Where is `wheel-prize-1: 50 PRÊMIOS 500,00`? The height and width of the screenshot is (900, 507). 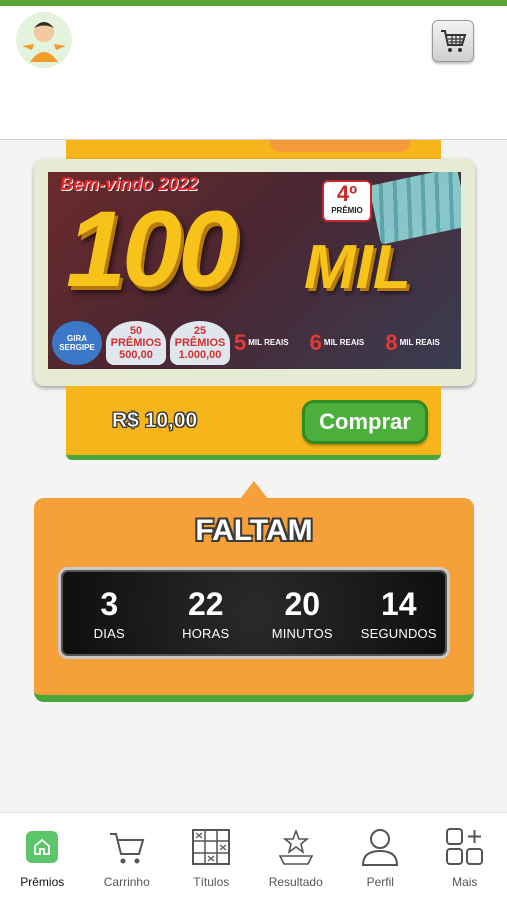
wheel-prize-1: 50 PRÊMIOS 500,00 is located at coordinates (136, 342).